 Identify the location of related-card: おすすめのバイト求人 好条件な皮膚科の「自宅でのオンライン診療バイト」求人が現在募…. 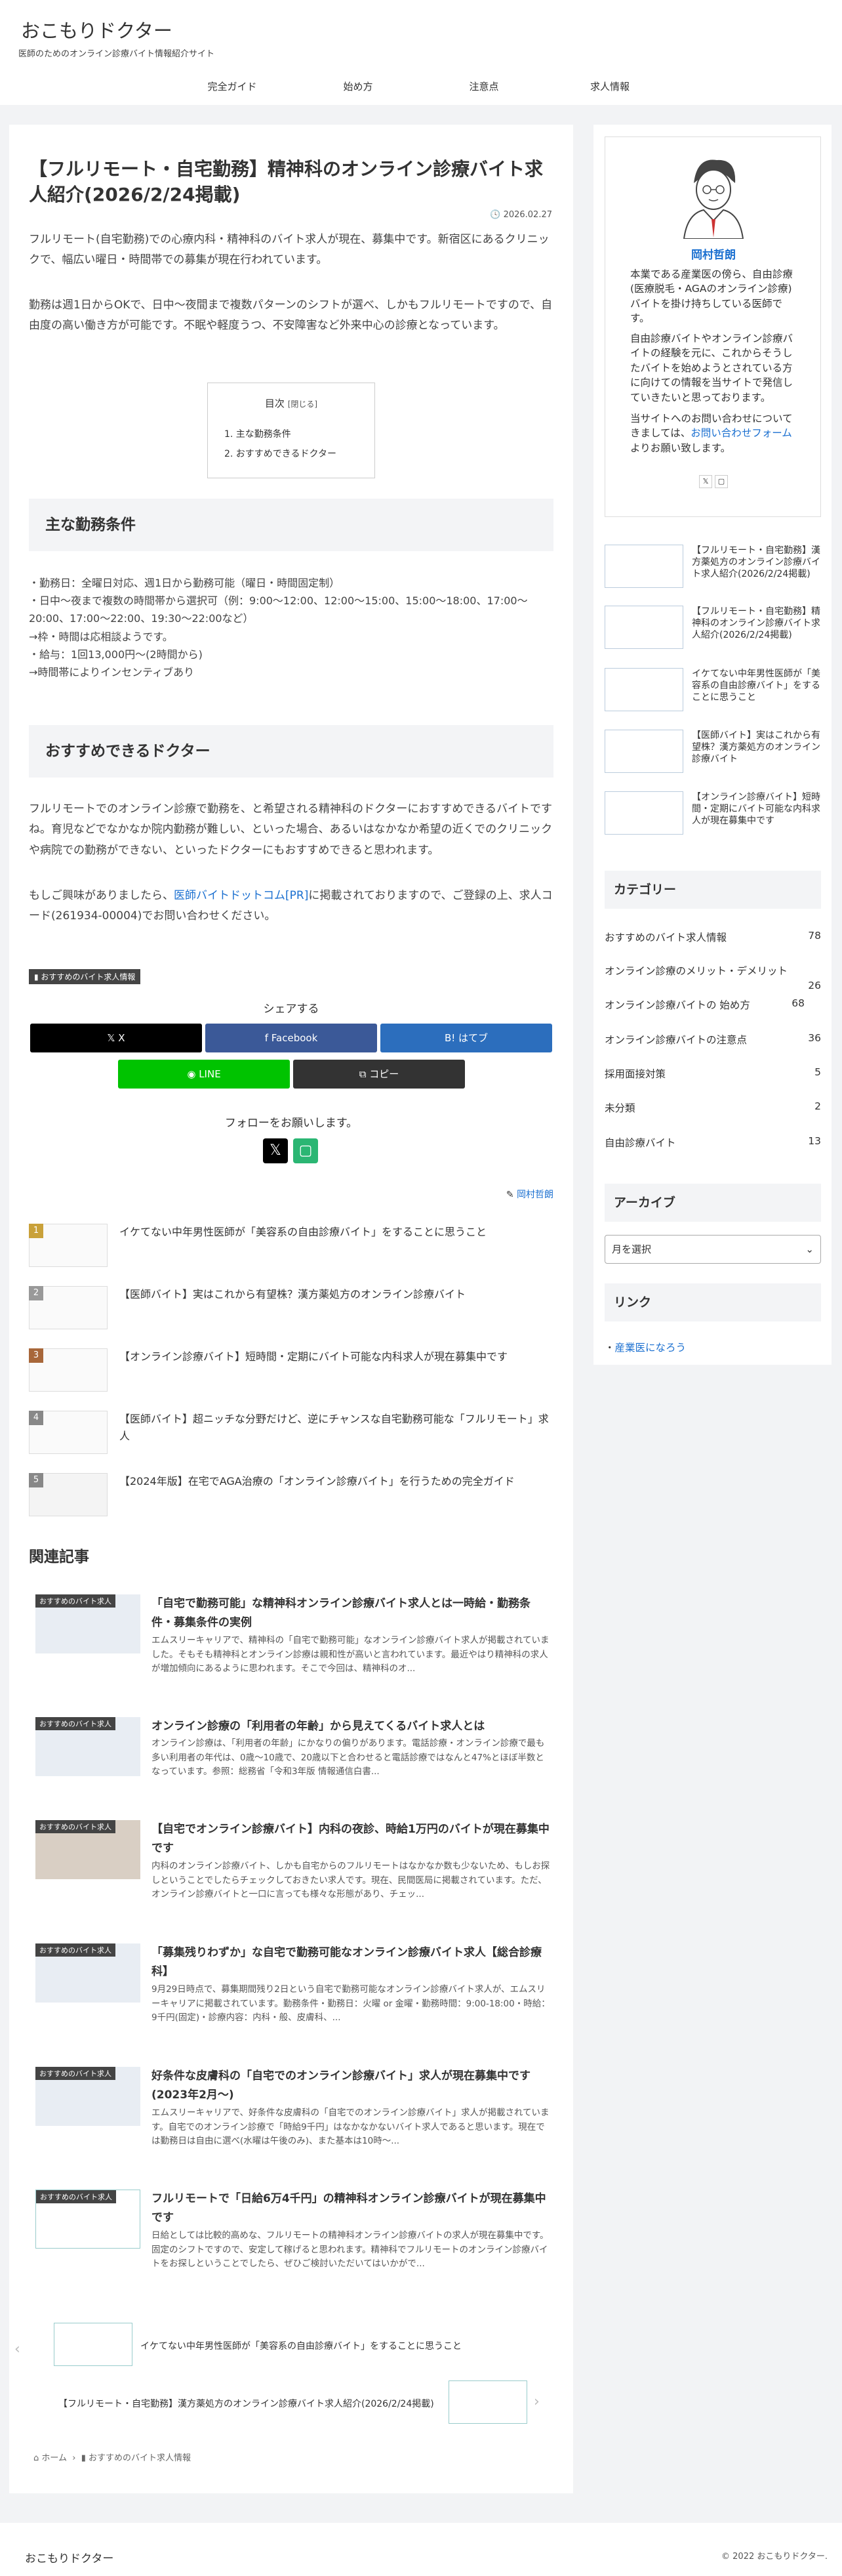
(294, 2116).